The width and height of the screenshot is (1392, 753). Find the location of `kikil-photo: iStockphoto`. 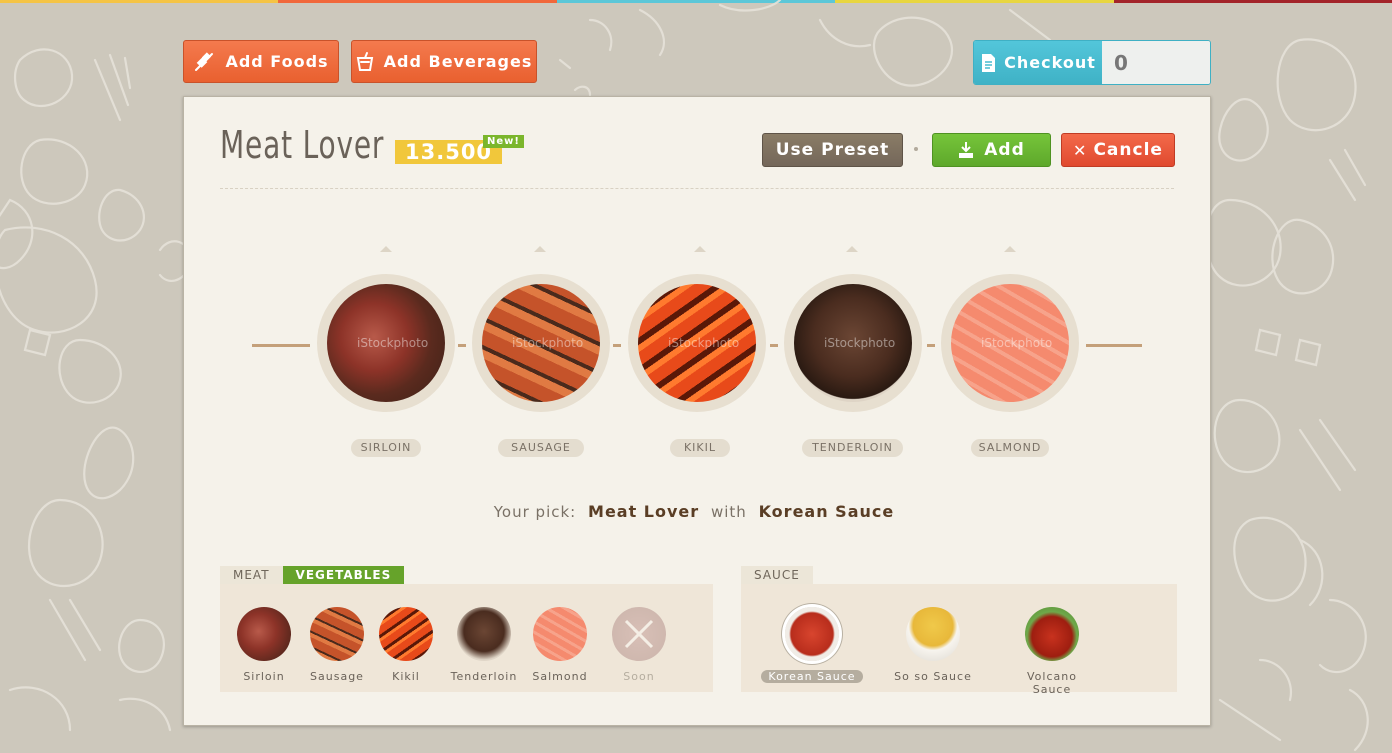

kikil-photo: iStockphoto is located at coordinates (697, 343).